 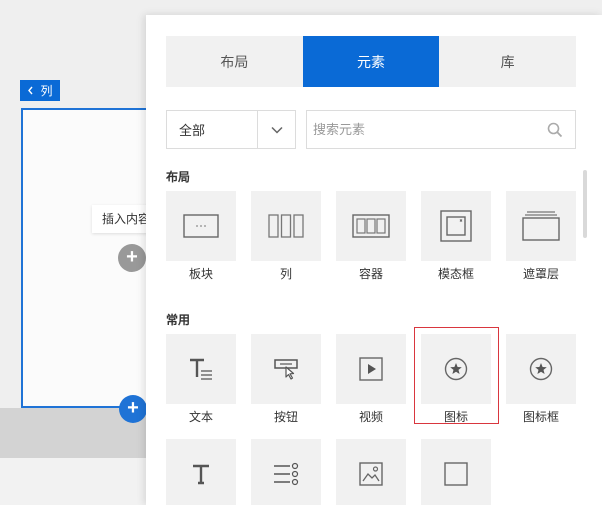 What do you see at coordinates (285, 417) in the screenshot?
I see `element-item-label: 按钮` at bounding box center [285, 417].